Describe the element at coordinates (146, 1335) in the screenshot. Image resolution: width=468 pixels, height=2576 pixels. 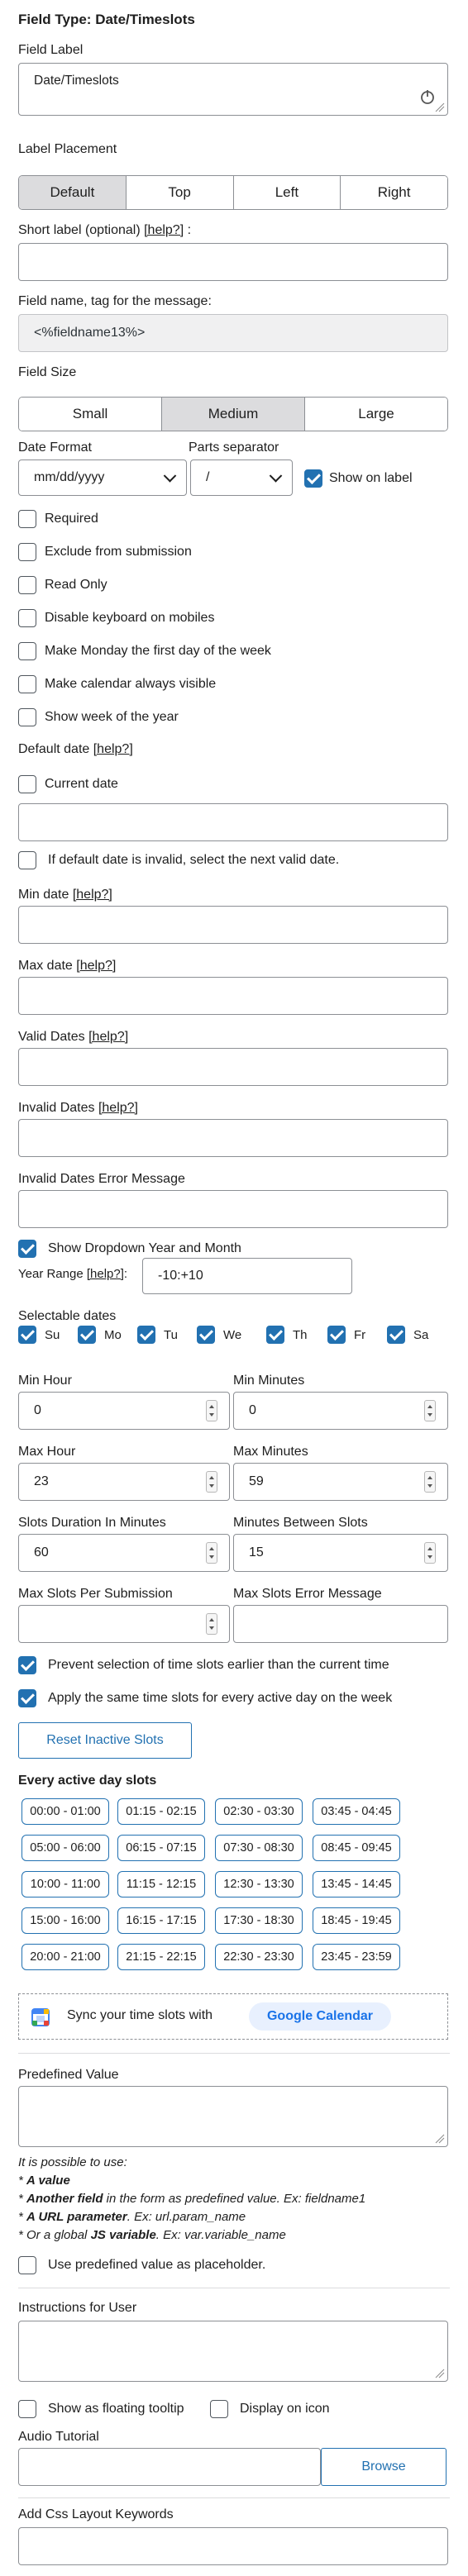
I see `day-tu-checkbox` at that location.